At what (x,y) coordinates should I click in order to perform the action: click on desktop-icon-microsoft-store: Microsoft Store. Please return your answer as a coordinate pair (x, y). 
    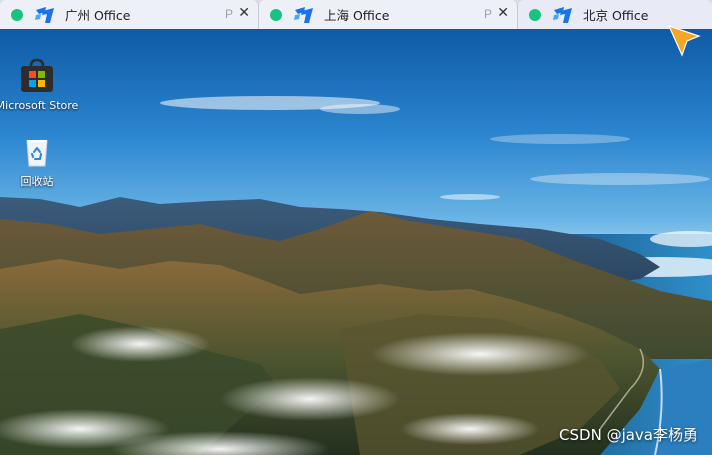
    Looking at the image, I should click on (41, 84).